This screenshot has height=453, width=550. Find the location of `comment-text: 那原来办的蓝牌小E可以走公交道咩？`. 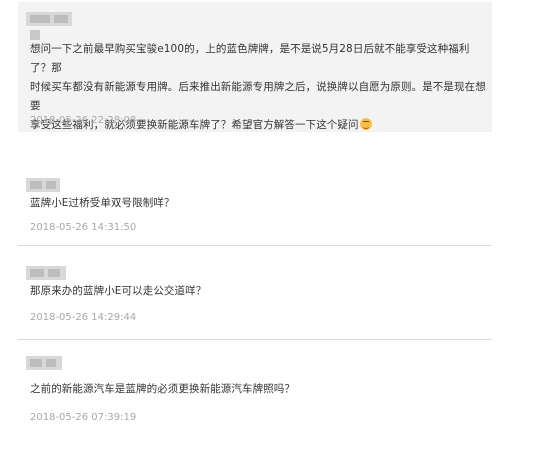

comment-text: 那原来办的蓝牌小E可以走公交道咩？ is located at coordinates (118, 291).